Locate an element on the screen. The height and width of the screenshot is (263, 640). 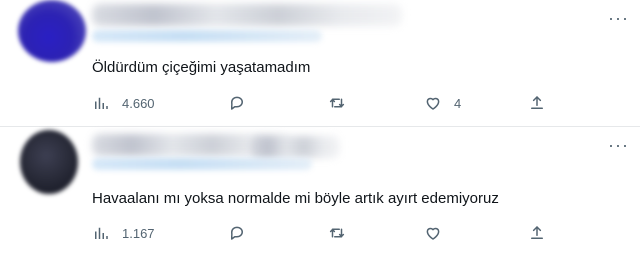
tweet-text: Öldürdüm çiçeğimi yaşatamadım is located at coordinates (201, 67).